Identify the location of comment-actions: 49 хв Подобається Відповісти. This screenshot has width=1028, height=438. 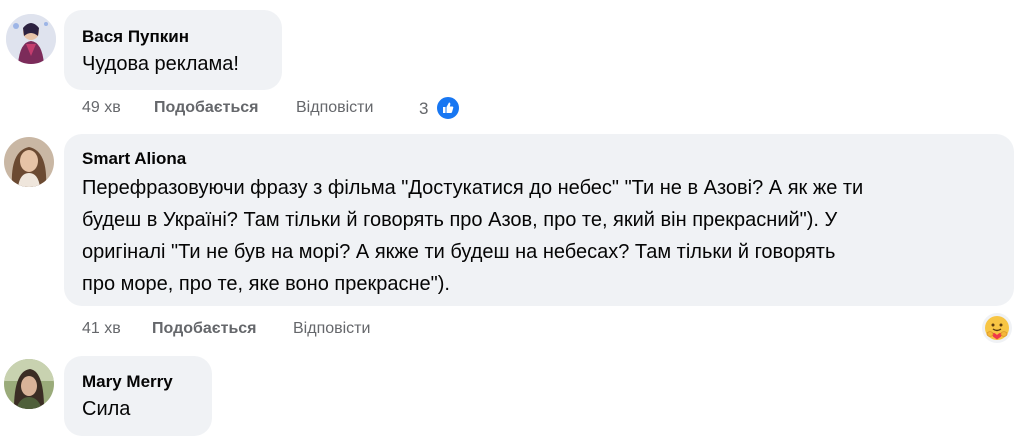
(242, 109).